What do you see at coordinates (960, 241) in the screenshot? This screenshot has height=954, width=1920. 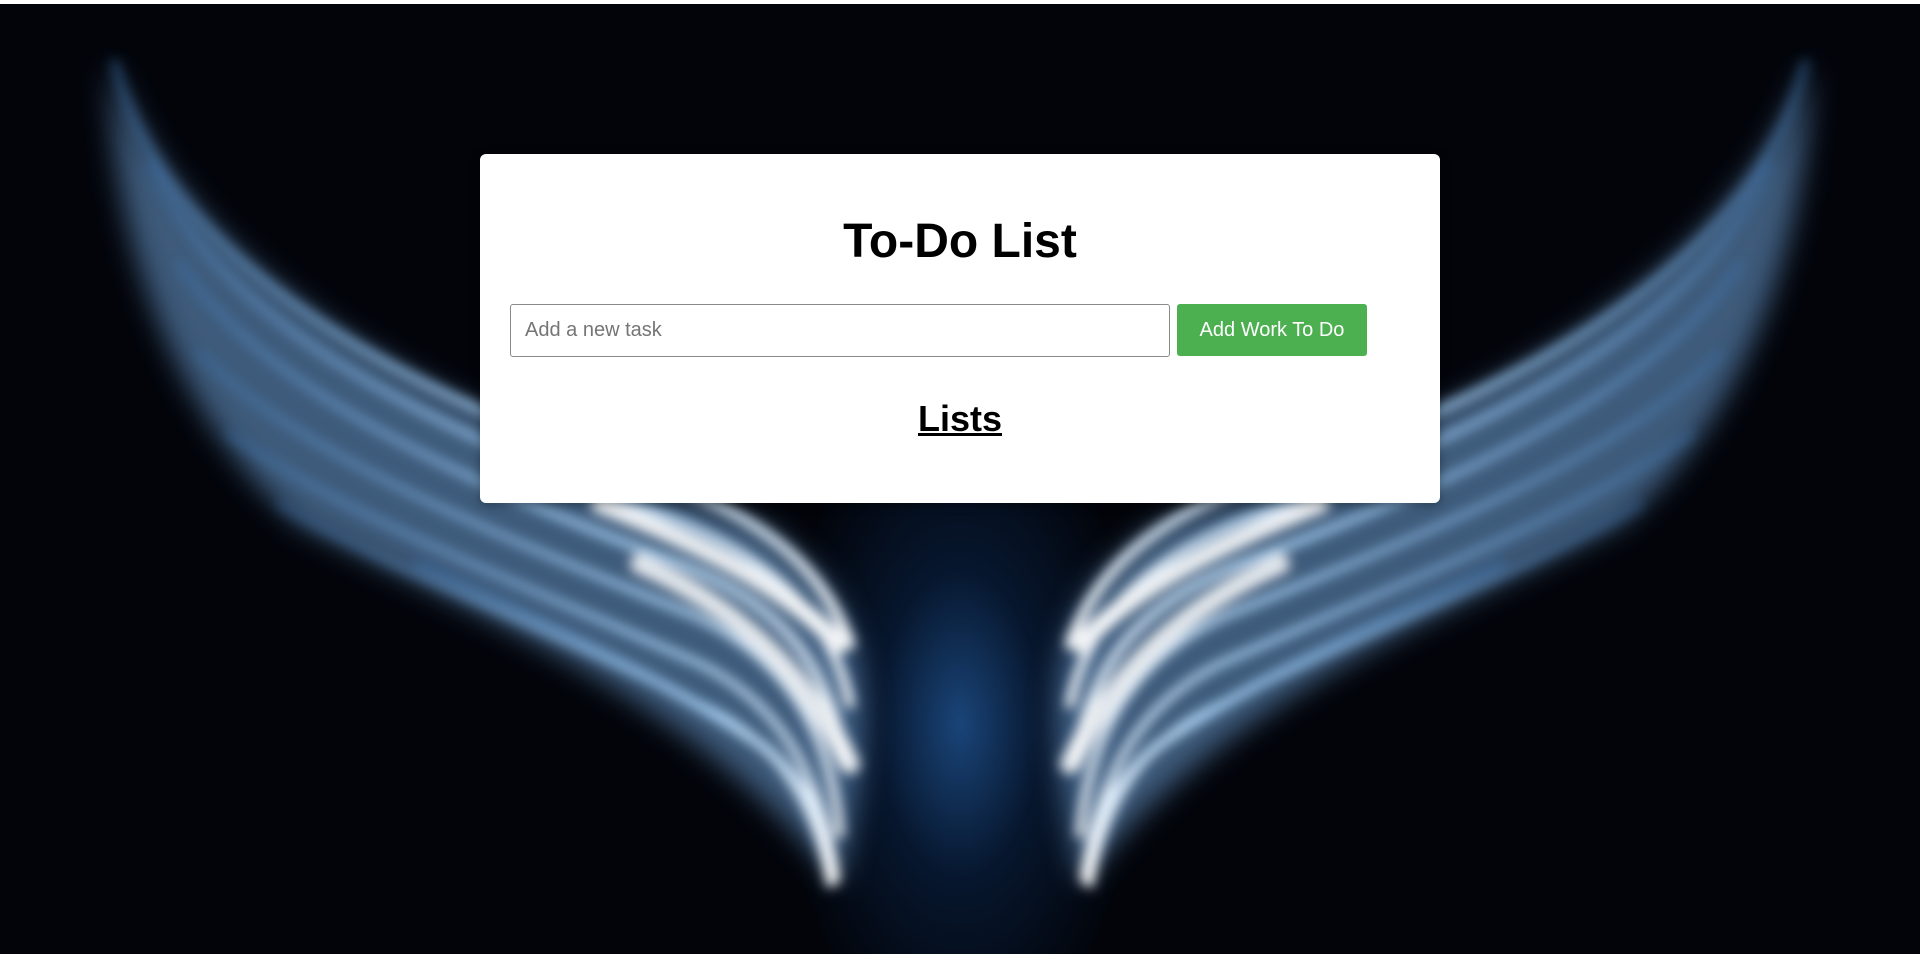 I see `page-title: To-Do List` at bounding box center [960, 241].